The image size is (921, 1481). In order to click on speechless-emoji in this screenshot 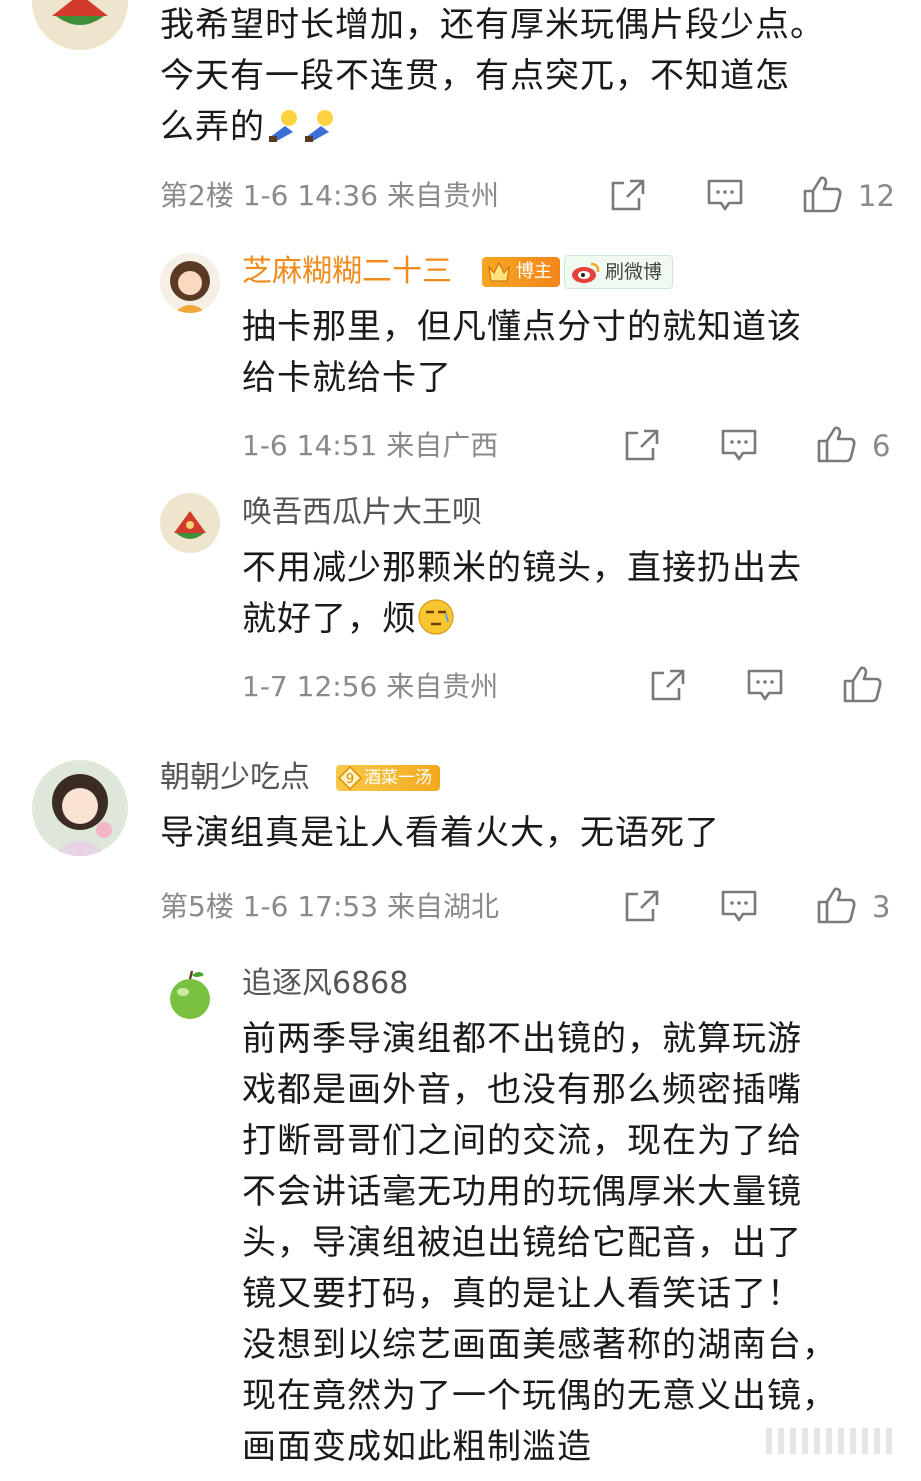, I will do `click(436, 624)`.